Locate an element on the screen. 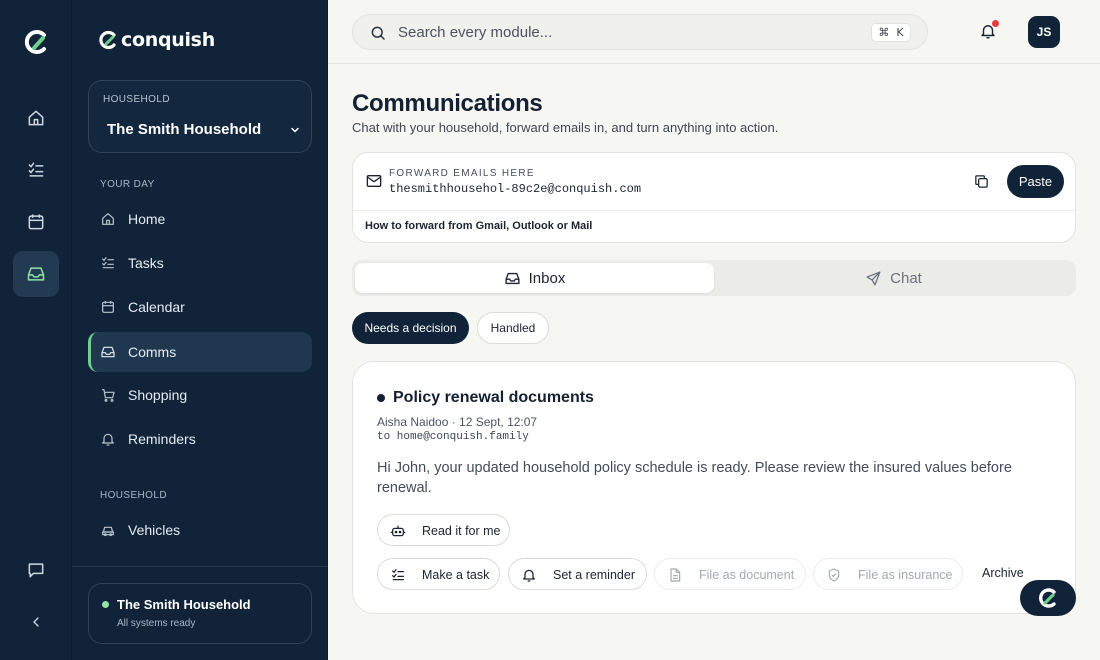 The image size is (1100, 660). sidebar-item-tasks: Tasks is located at coordinates (200, 263).